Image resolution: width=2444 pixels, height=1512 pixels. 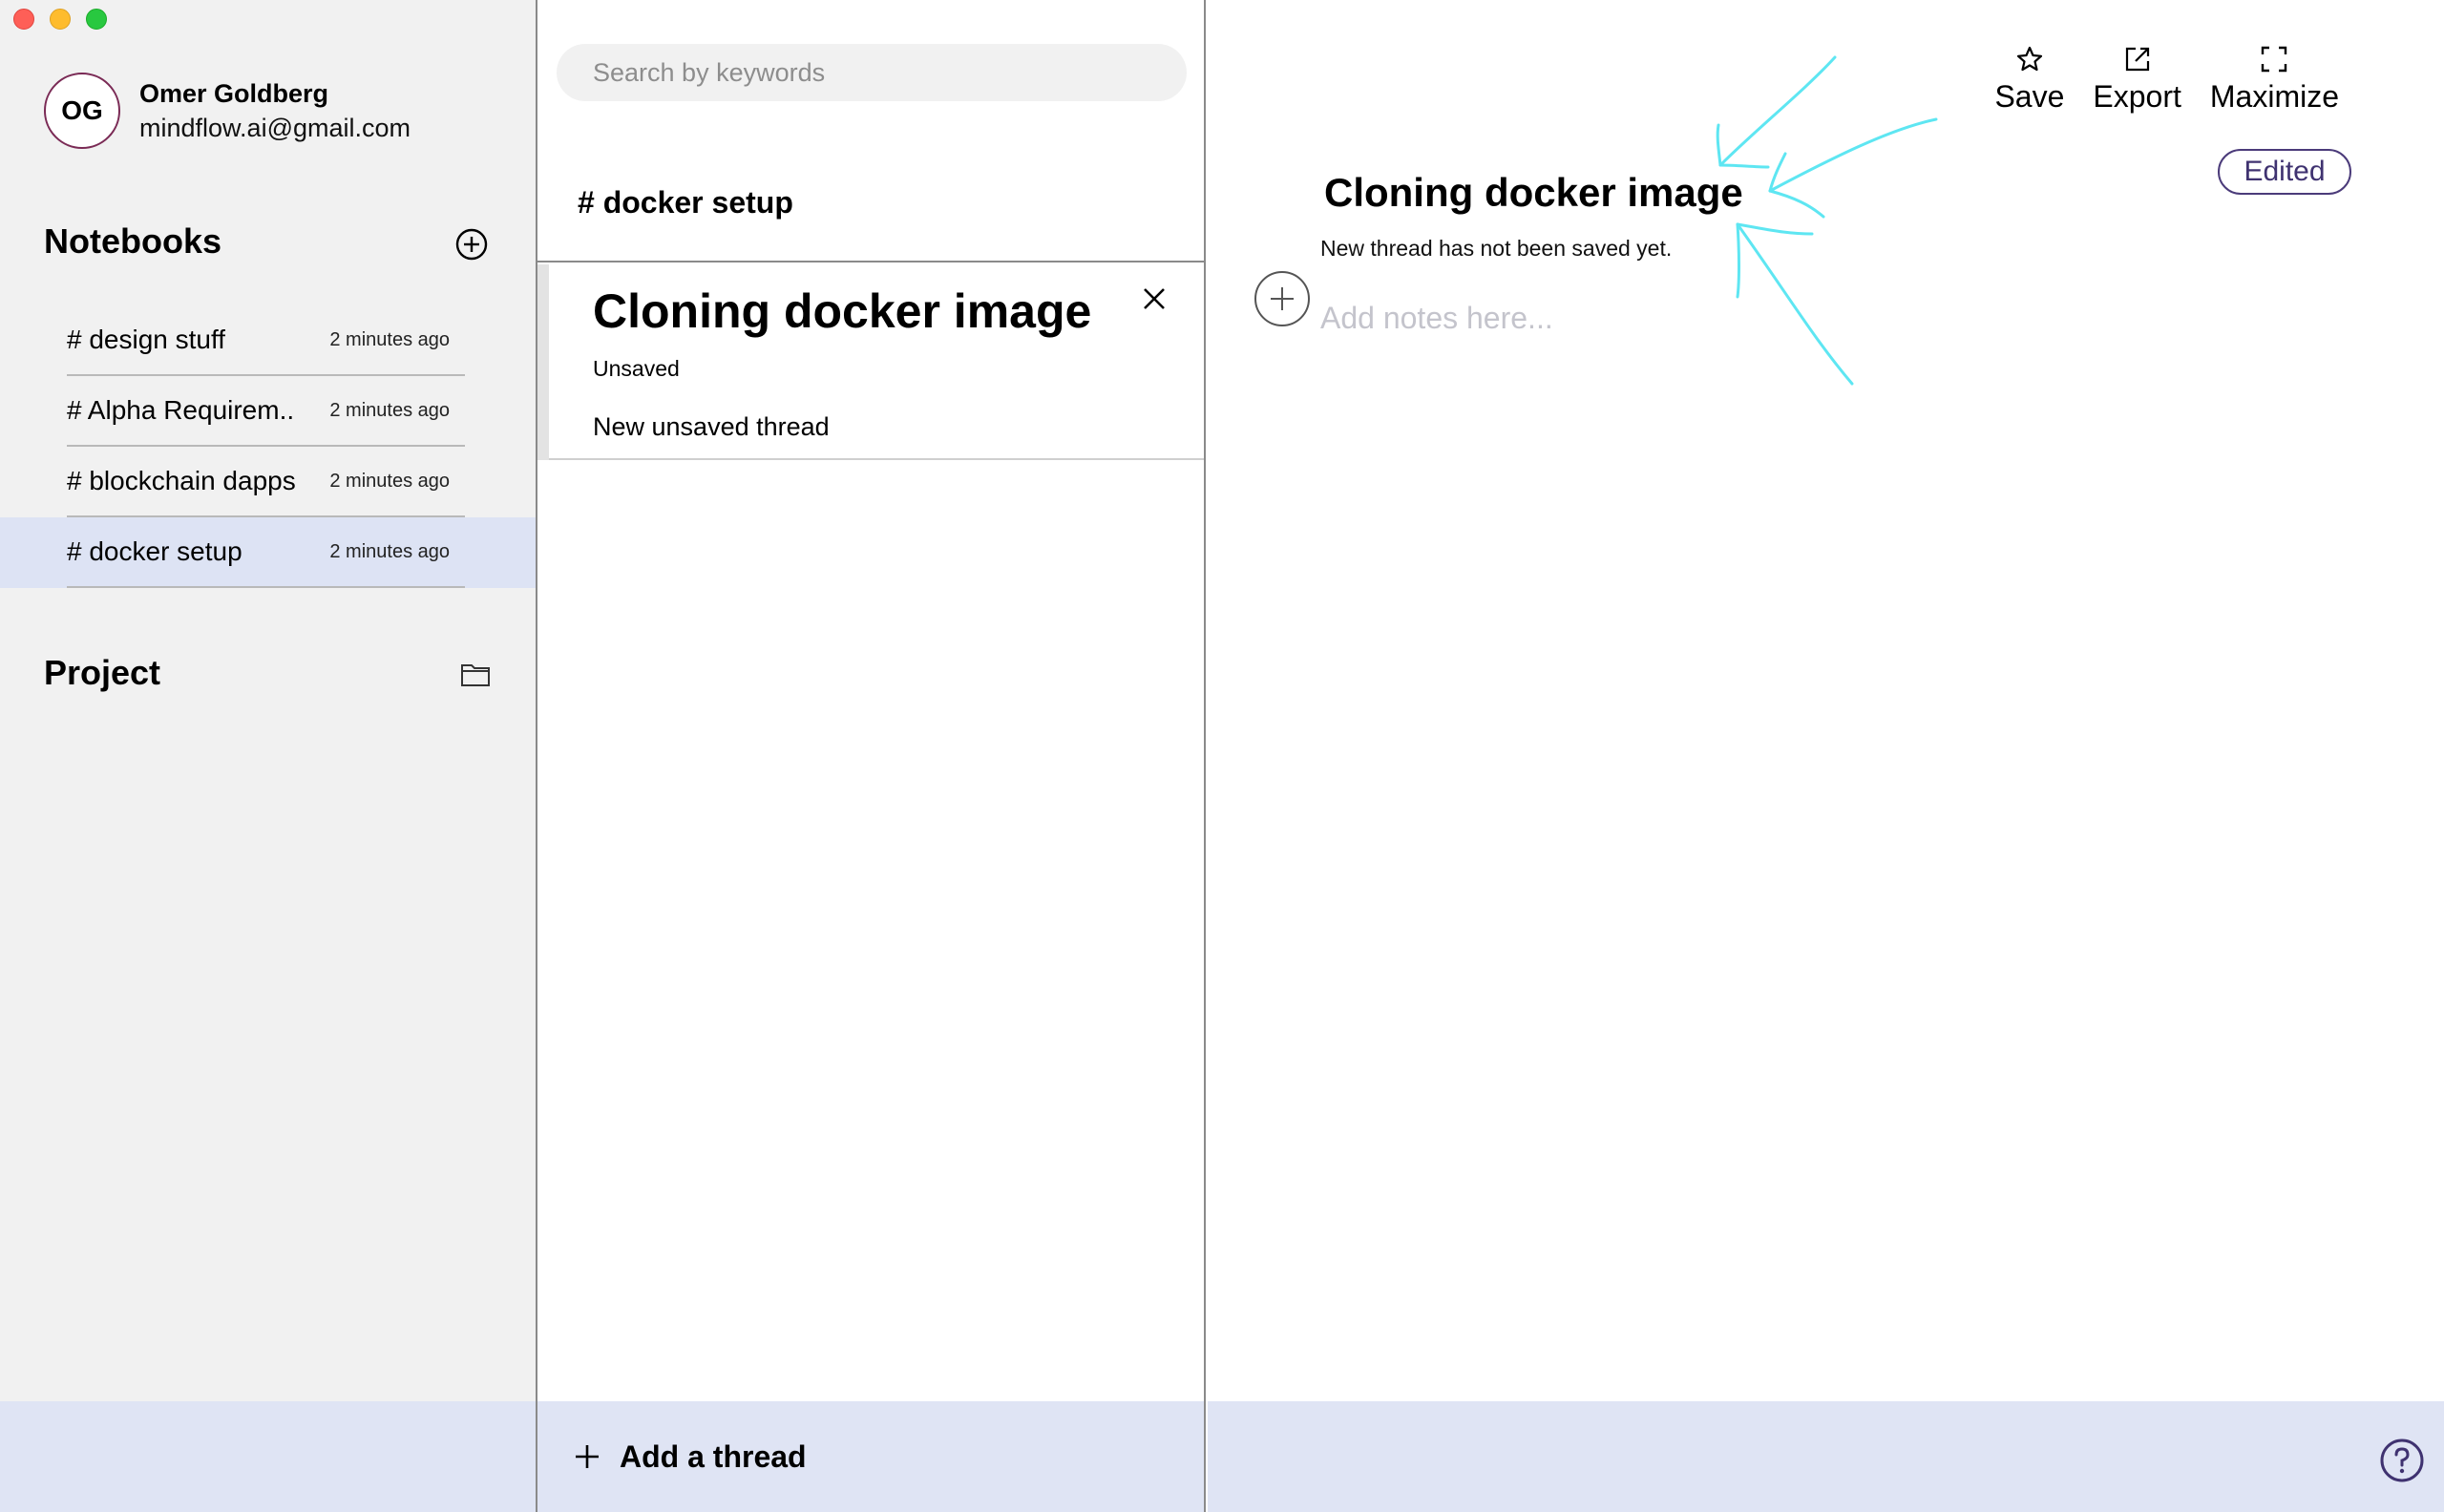 What do you see at coordinates (133, 241) in the screenshot?
I see `notebooks-heading: Notebooks` at bounding box center [133, 241].